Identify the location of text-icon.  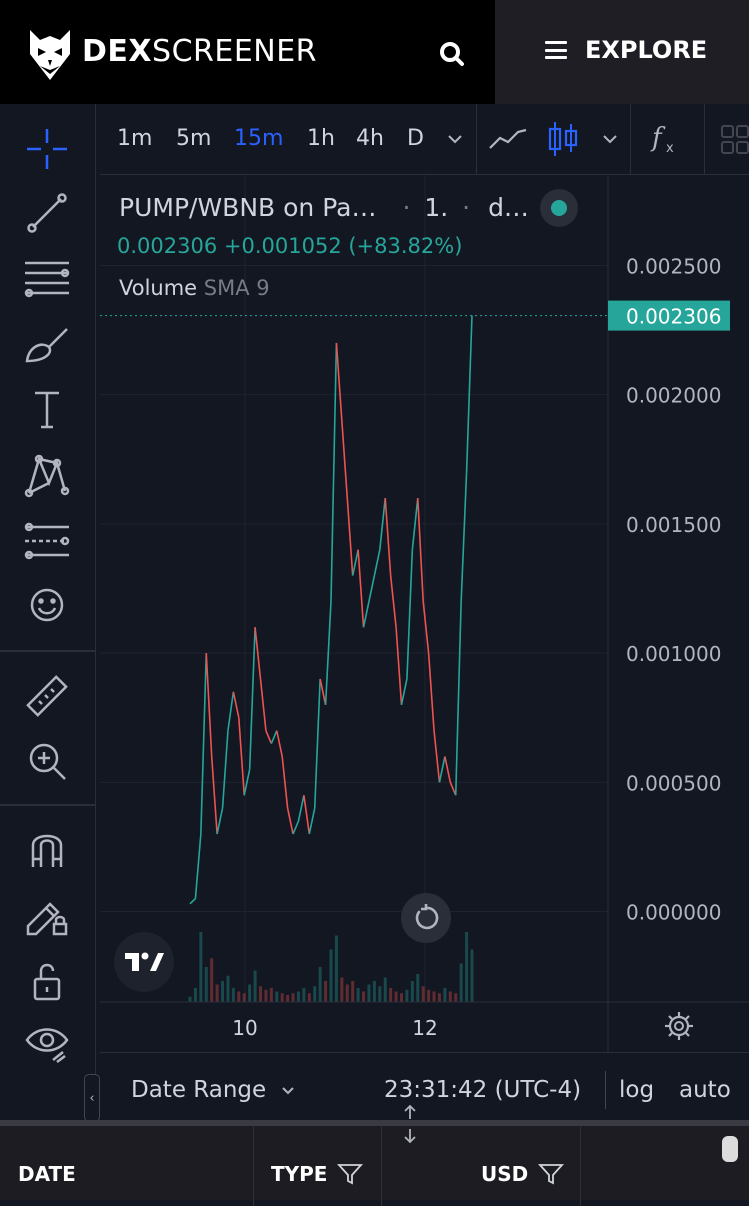
(47, 409).